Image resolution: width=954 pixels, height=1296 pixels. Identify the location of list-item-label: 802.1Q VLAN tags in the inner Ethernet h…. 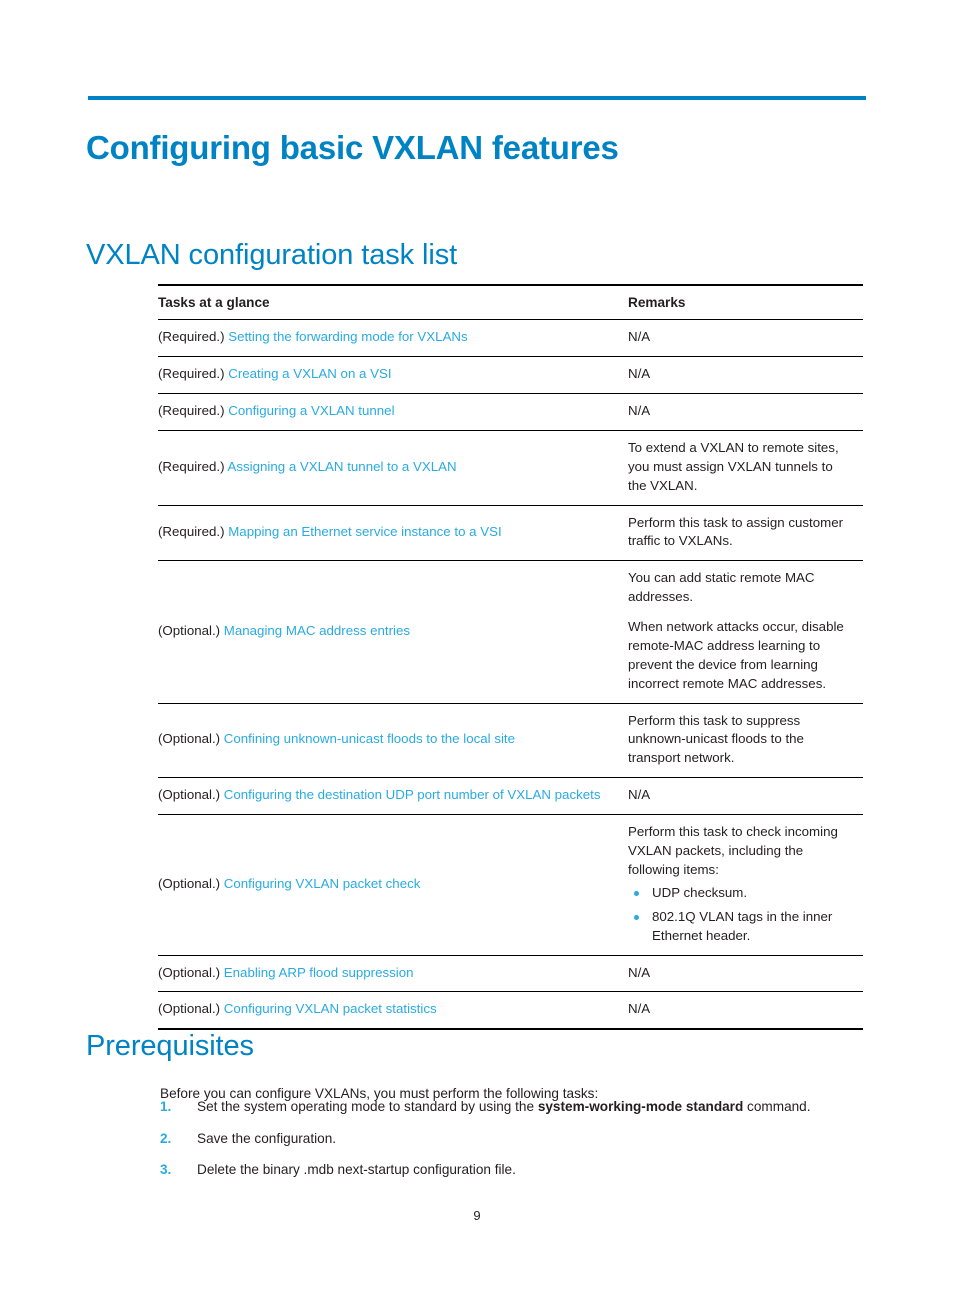
(742, 926).